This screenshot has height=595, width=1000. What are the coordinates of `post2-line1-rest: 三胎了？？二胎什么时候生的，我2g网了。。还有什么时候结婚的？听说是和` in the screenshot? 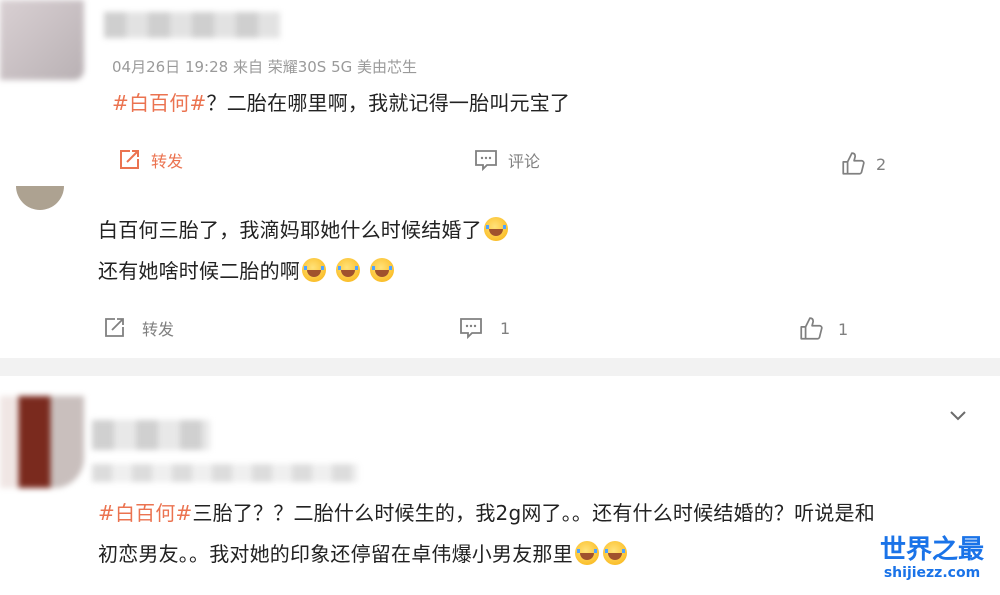 It's located at (533, 513).